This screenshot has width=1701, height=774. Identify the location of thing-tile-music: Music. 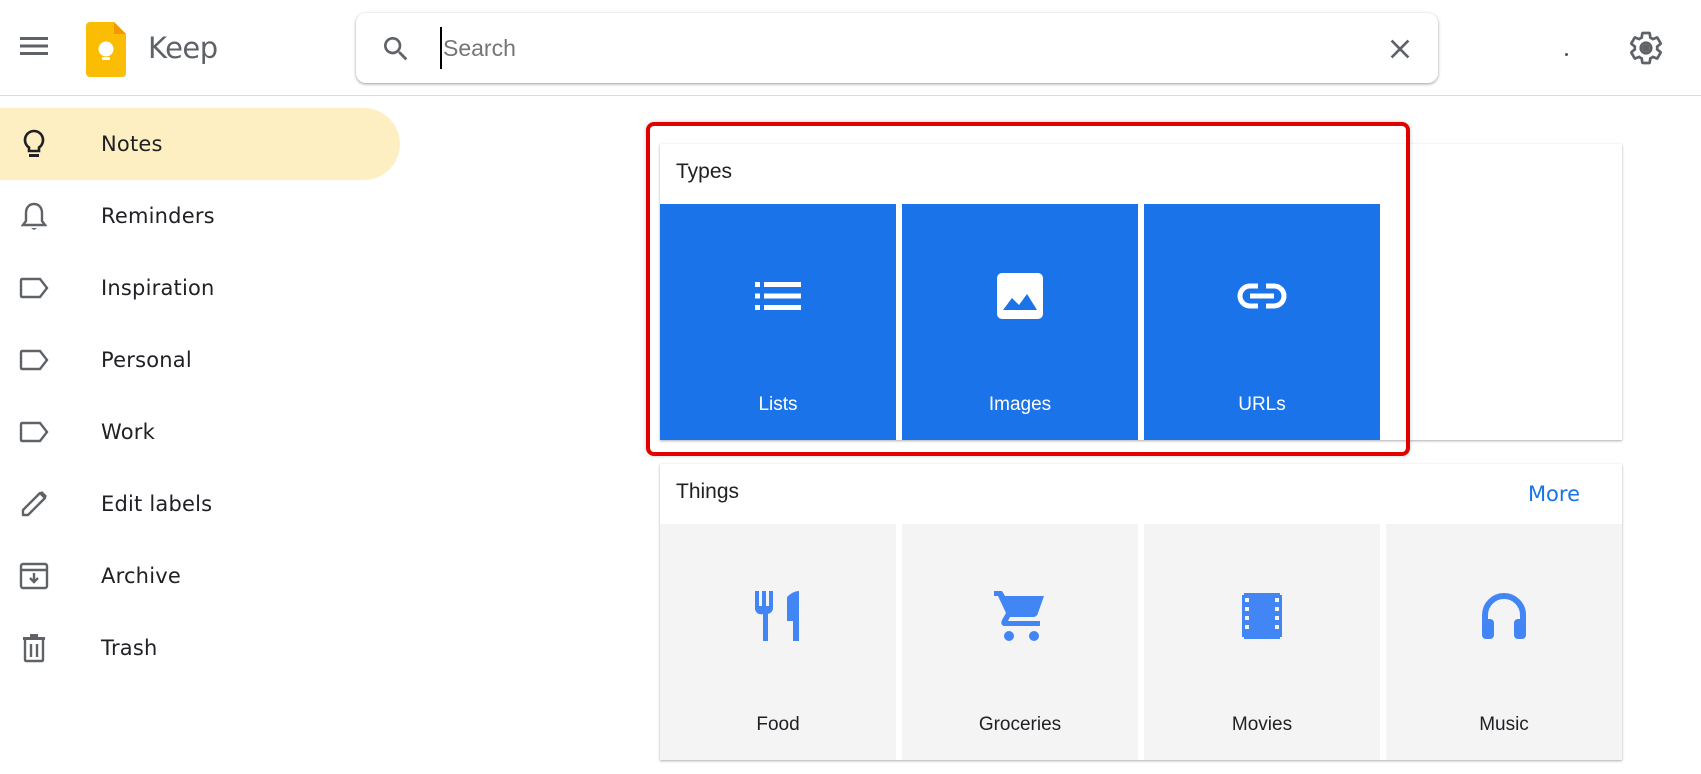
(1504, 642).